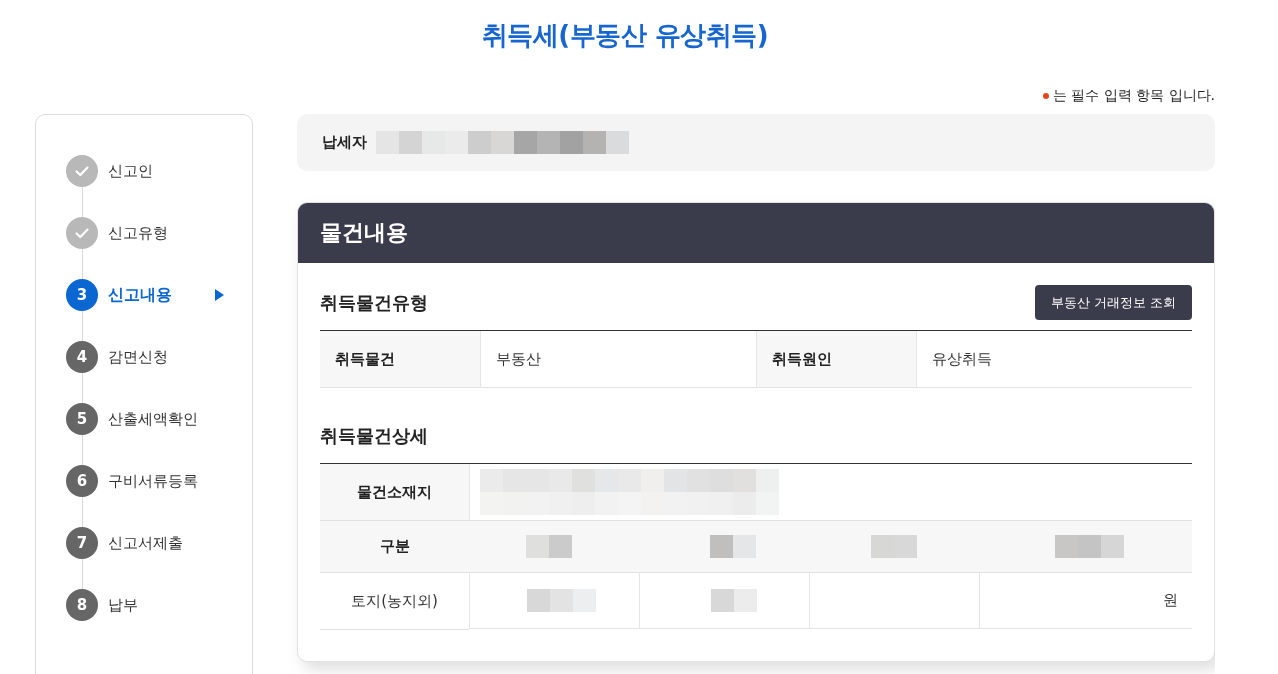  What do you see at coordinates (400, 359) in the screenshot?
I see `table-header-cell: 취득물건` at bounding box center [400, 359].